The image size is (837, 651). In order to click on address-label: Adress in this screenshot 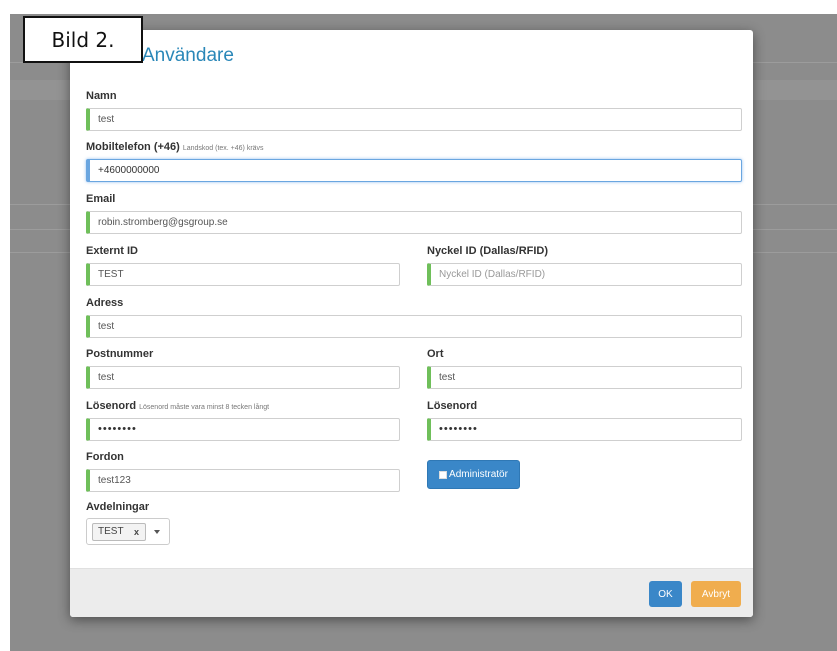, I will do `click(105, 303)`.